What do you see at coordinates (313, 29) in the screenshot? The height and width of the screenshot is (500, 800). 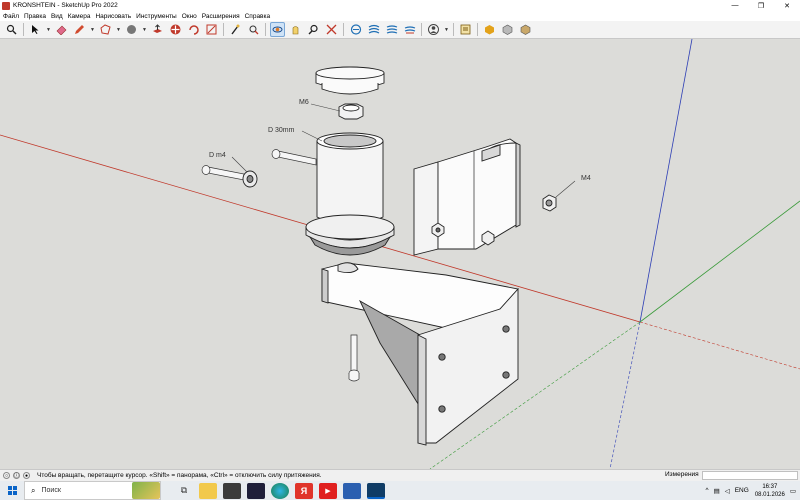 I see `zoom-icon` at bounding box center [313, 29].